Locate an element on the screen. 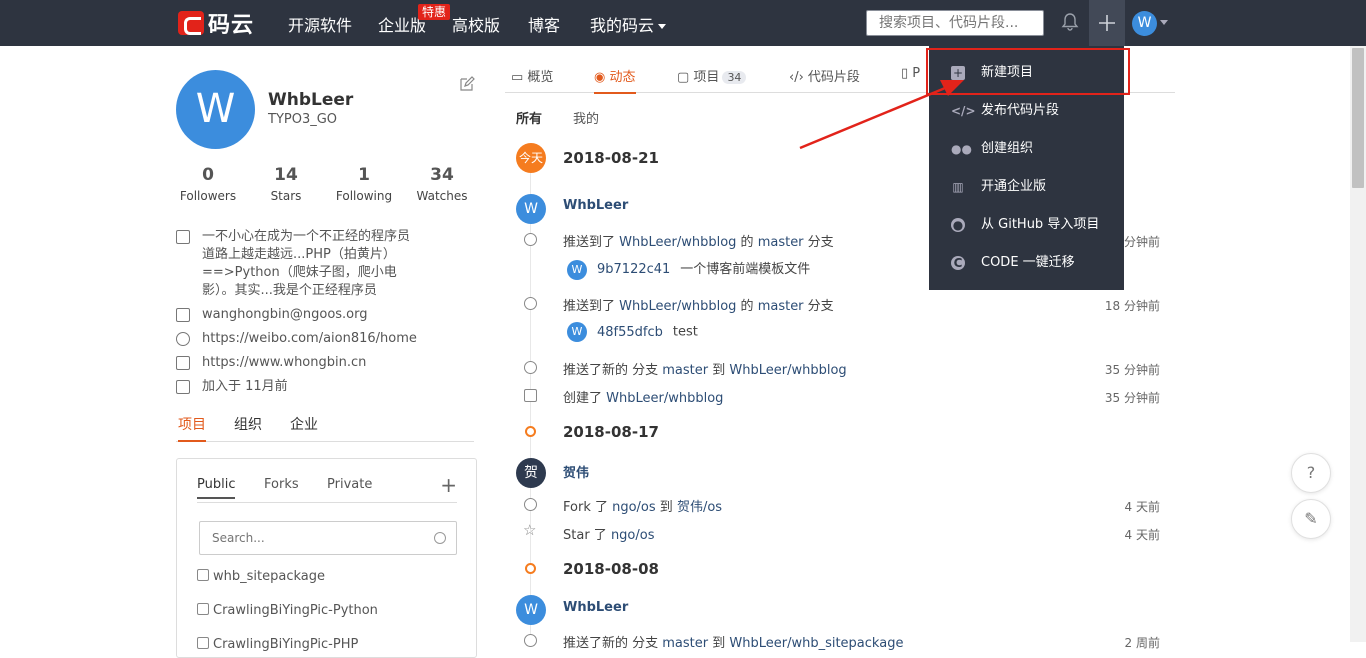  nav-my-gitee: 我的码云 is located at coordinates (628, 24).